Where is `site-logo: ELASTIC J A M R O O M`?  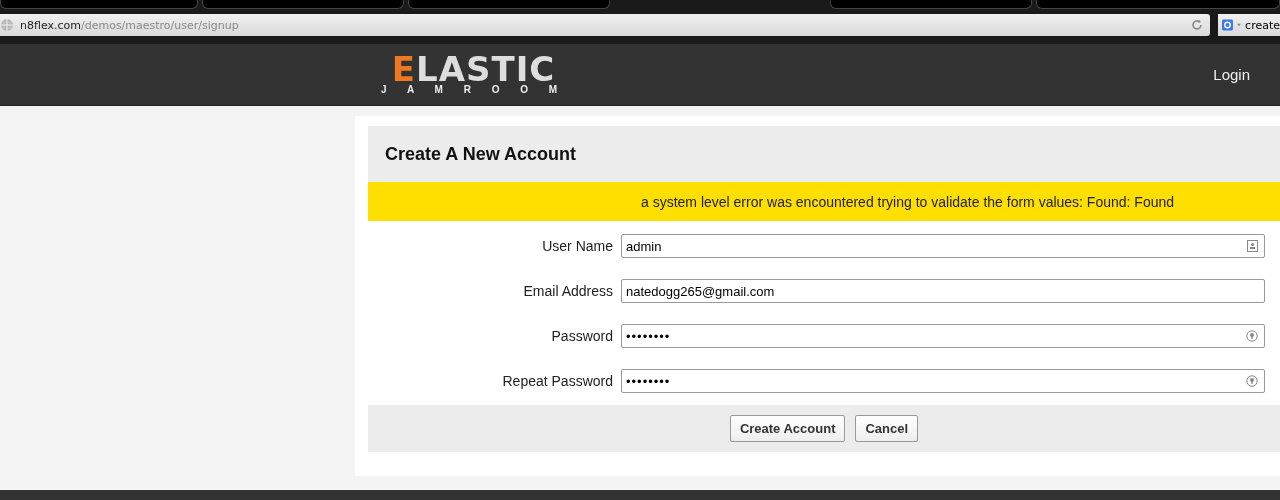
site-logo: ELASTIC J A M R O O M is located at coordinates (474, 74).